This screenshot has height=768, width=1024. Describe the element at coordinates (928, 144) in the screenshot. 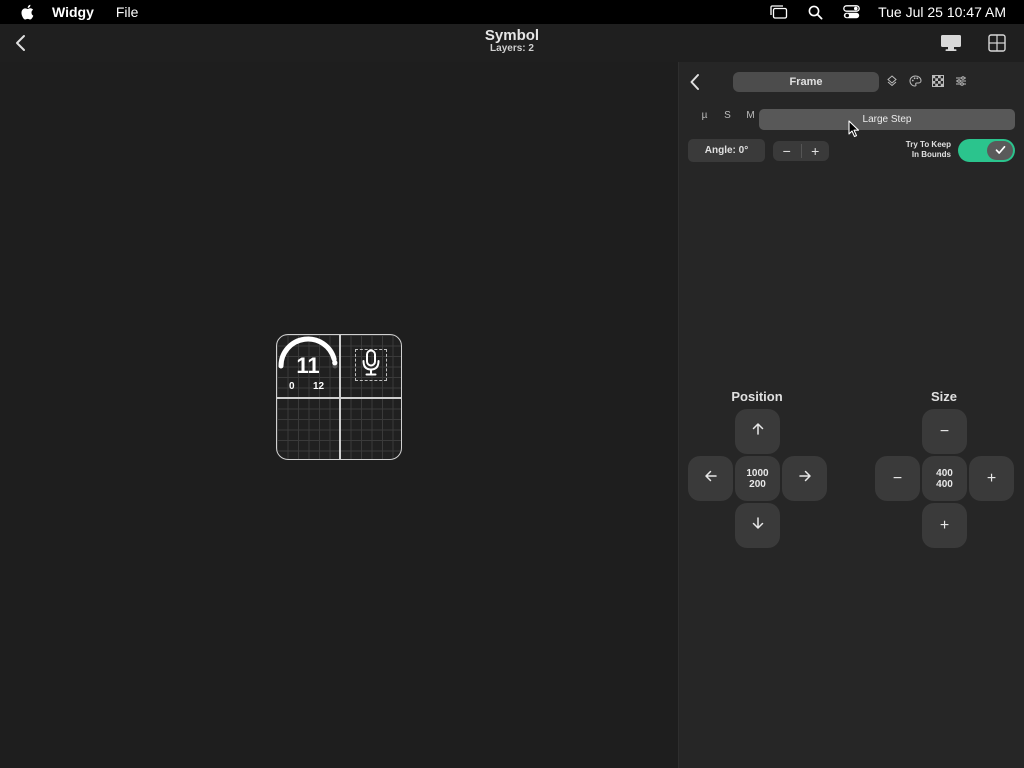

I see `keep-in-bounds-line1: Try To Keep` at that location.